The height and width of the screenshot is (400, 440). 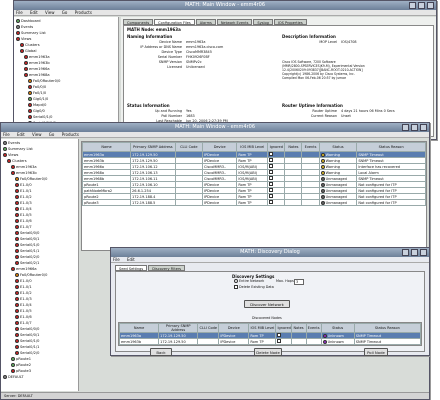 What do you see at coordinates (26, 173) in the screenshot?
I see `tree-node-label: emm1963b` at bounding box center [26, 173].